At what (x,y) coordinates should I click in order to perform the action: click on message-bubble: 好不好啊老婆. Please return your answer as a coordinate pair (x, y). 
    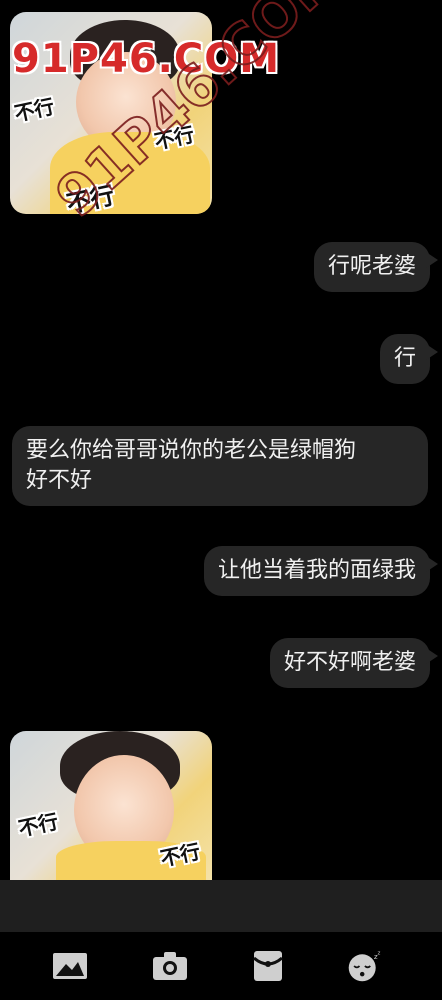
    Looking at the image, I should click on (354, 663).